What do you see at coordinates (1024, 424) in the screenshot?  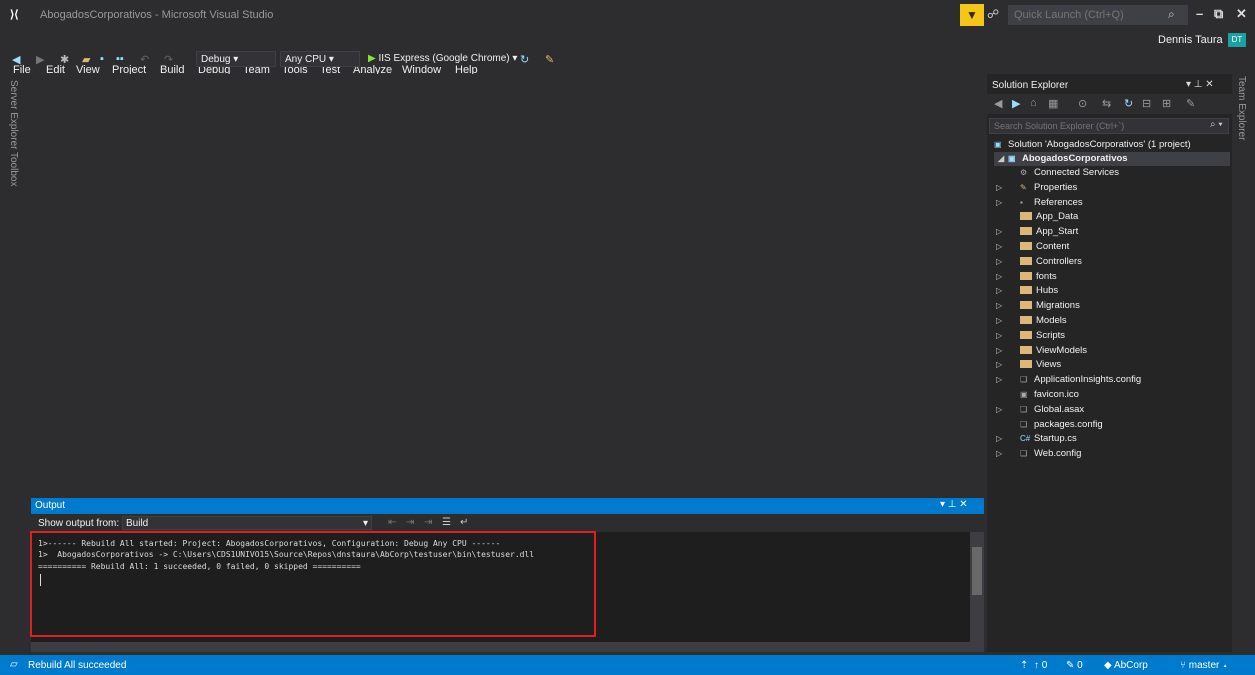 I see `config-file-icon: ❑` at bounding box center [1024, 424].